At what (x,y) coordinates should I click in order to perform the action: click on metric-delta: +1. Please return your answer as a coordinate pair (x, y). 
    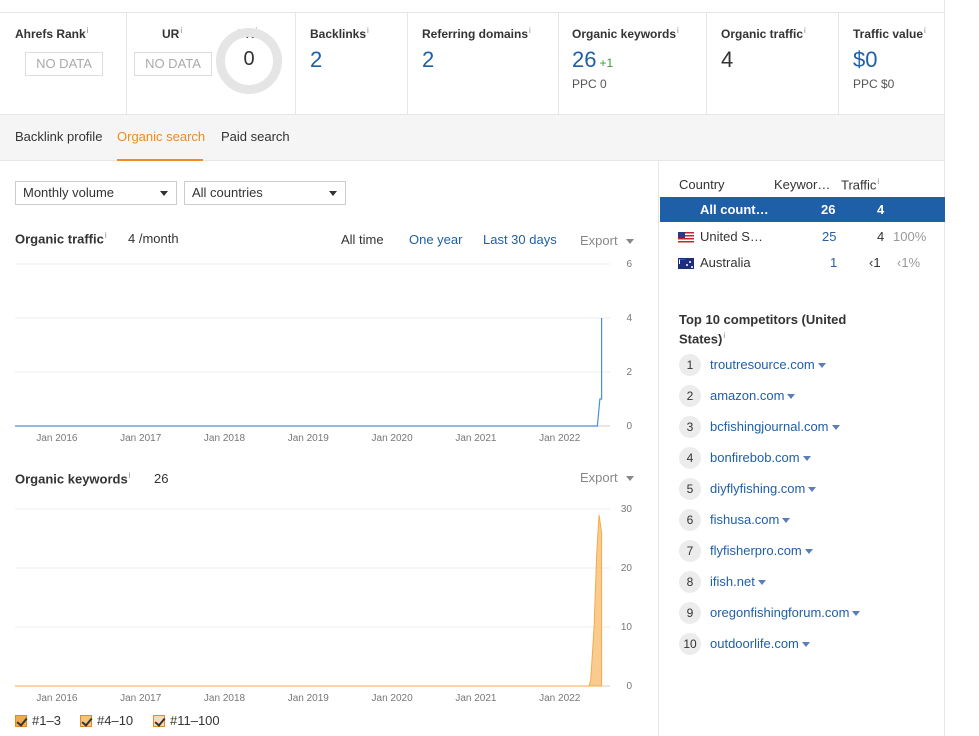
    Looking at the image, I should click on (606, 63).